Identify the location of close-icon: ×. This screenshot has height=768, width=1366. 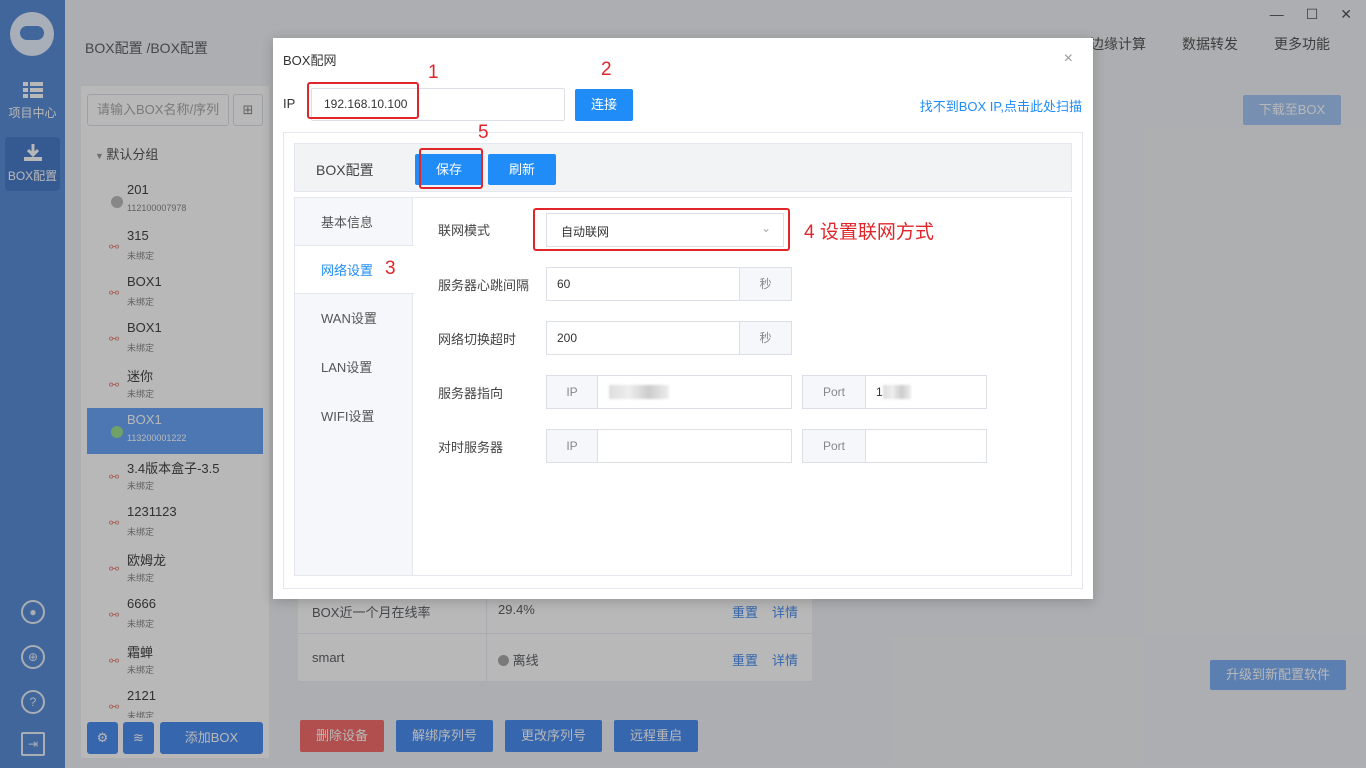
(1068, 59).